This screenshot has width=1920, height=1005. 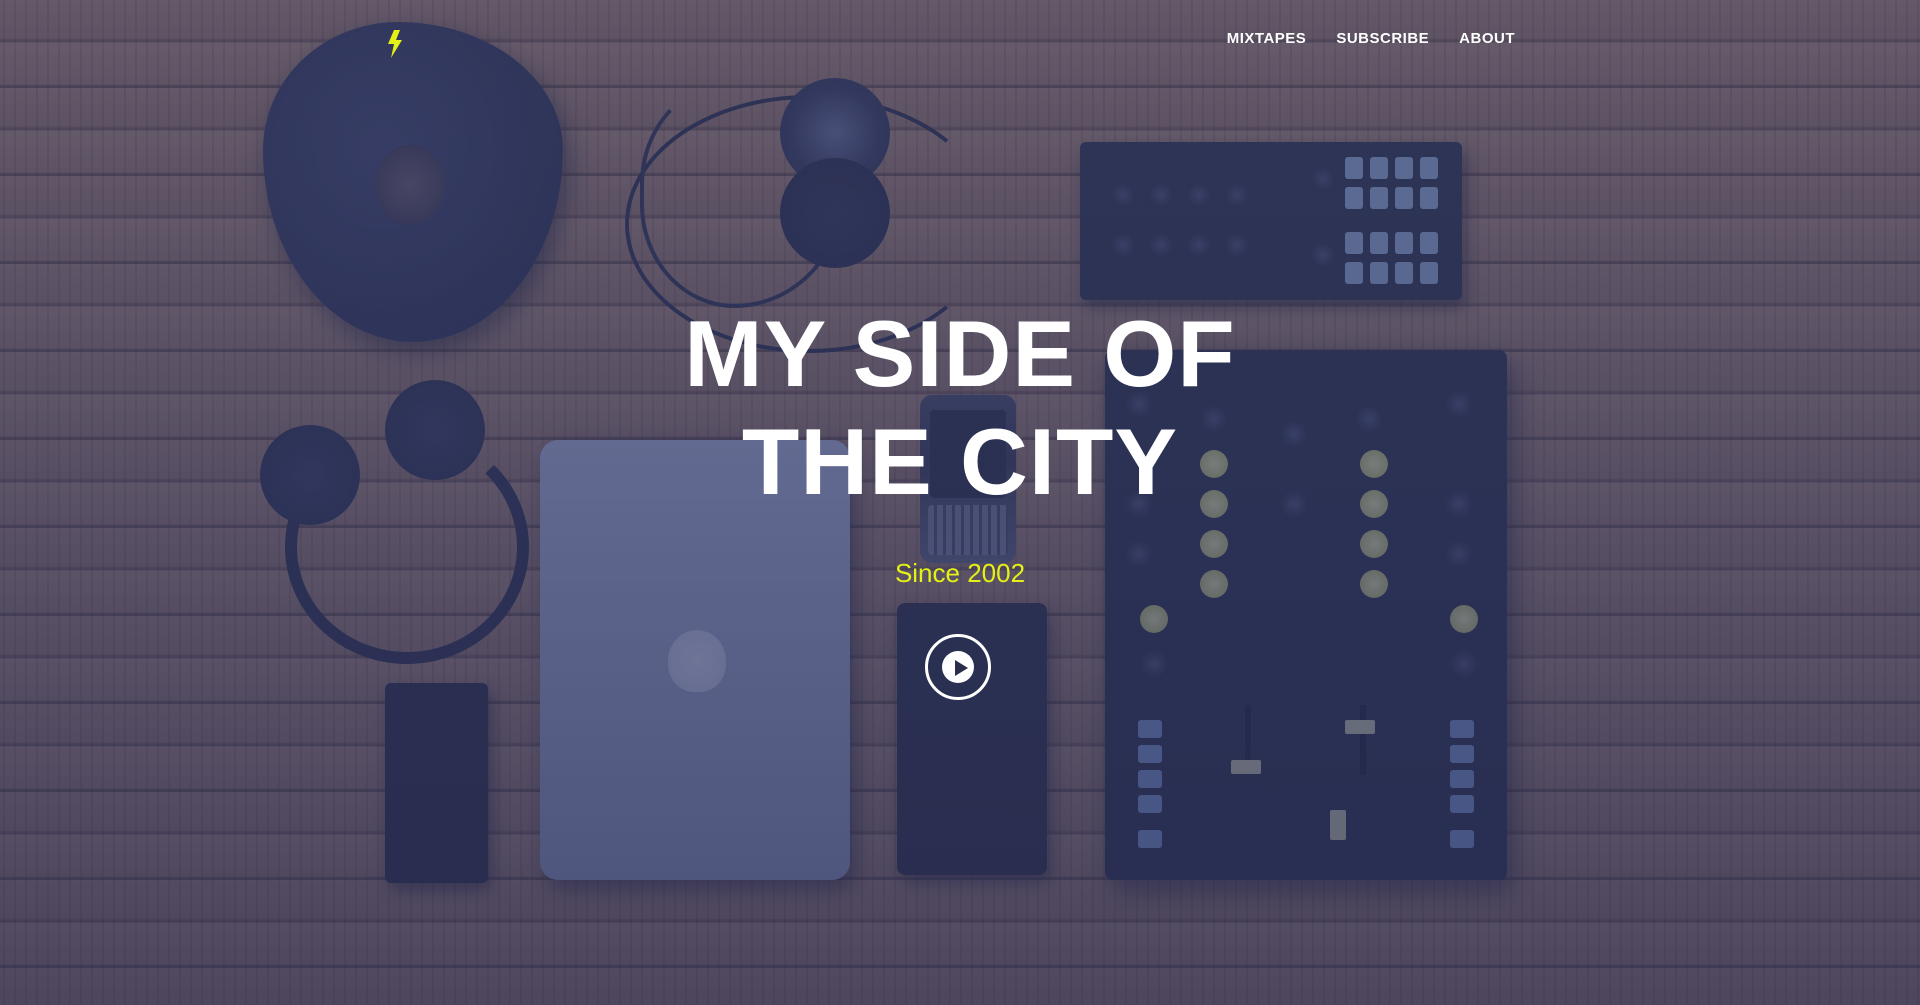 I want to click on nav-item-mixtapes: MIXTAPES, so click(x=1267, y=38).